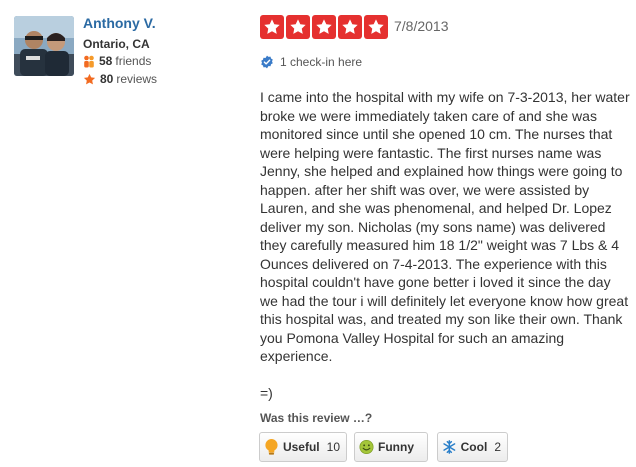 This screenshot has width=636, height=467. What do you see at coordinates (321, 62) in the screenshot?
I see `checkin-text: 1 check-in here` at bounding box center [321, 62].